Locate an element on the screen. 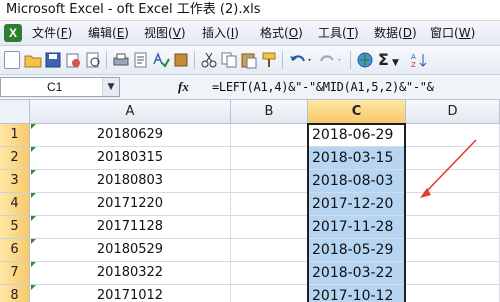  print-preview-icon is located at coordinates (93, 60).